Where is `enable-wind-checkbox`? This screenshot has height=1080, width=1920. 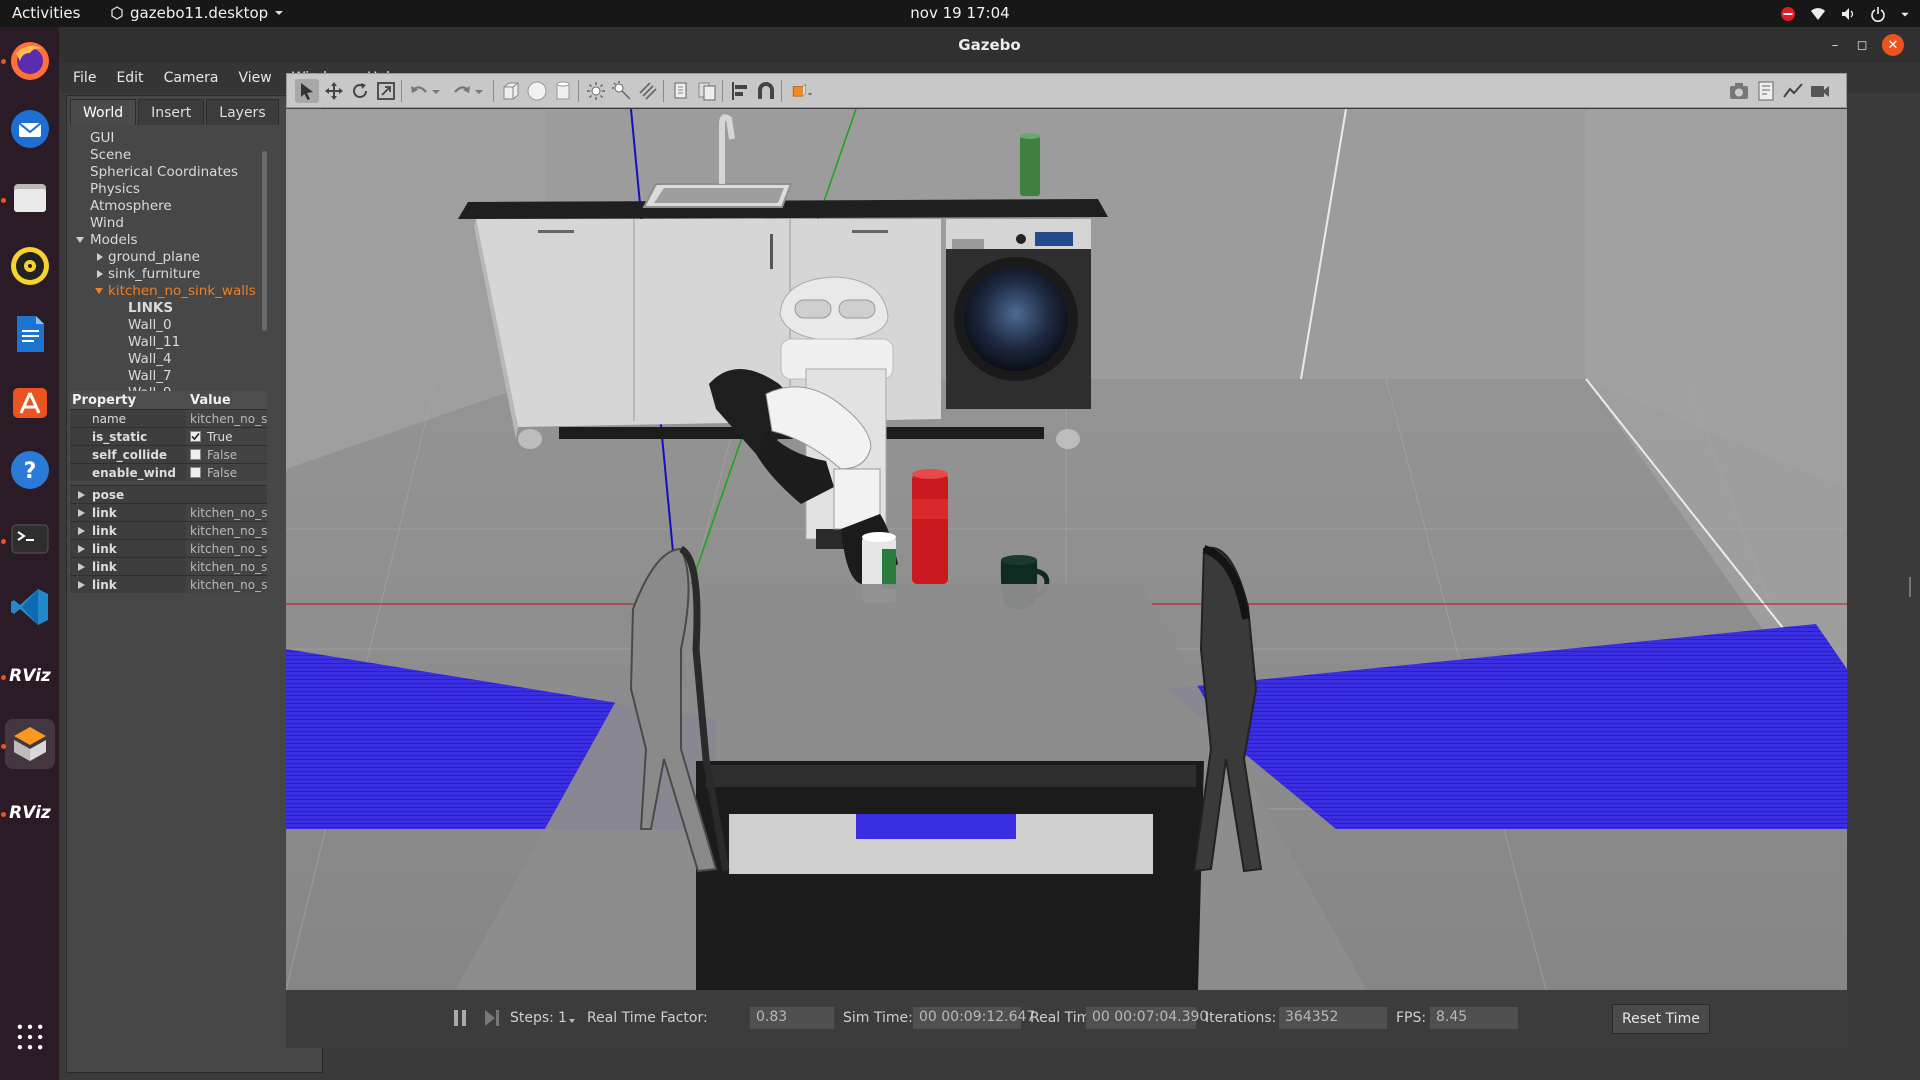 enable-wind-checkbox is located at coordinates (195, 472).